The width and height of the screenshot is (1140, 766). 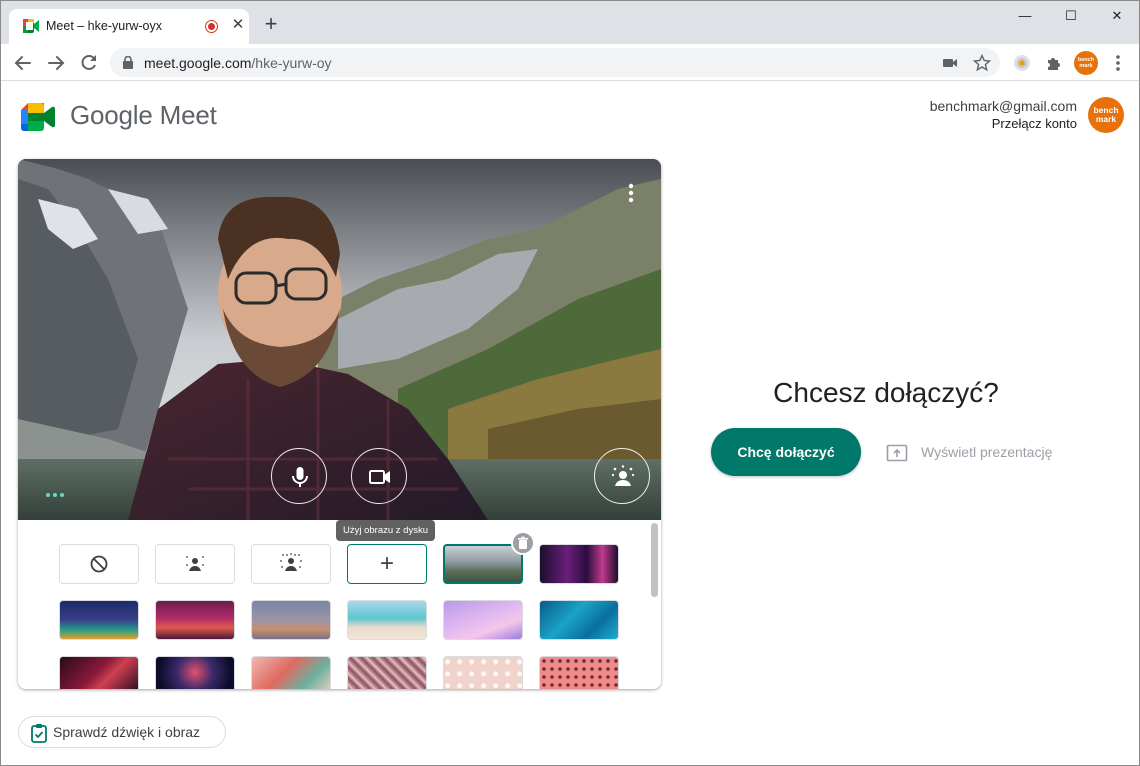 What do you see at coordinates (89, 63) in the screenshot?
I see `reload-icon` at bounding box center [89, 63].